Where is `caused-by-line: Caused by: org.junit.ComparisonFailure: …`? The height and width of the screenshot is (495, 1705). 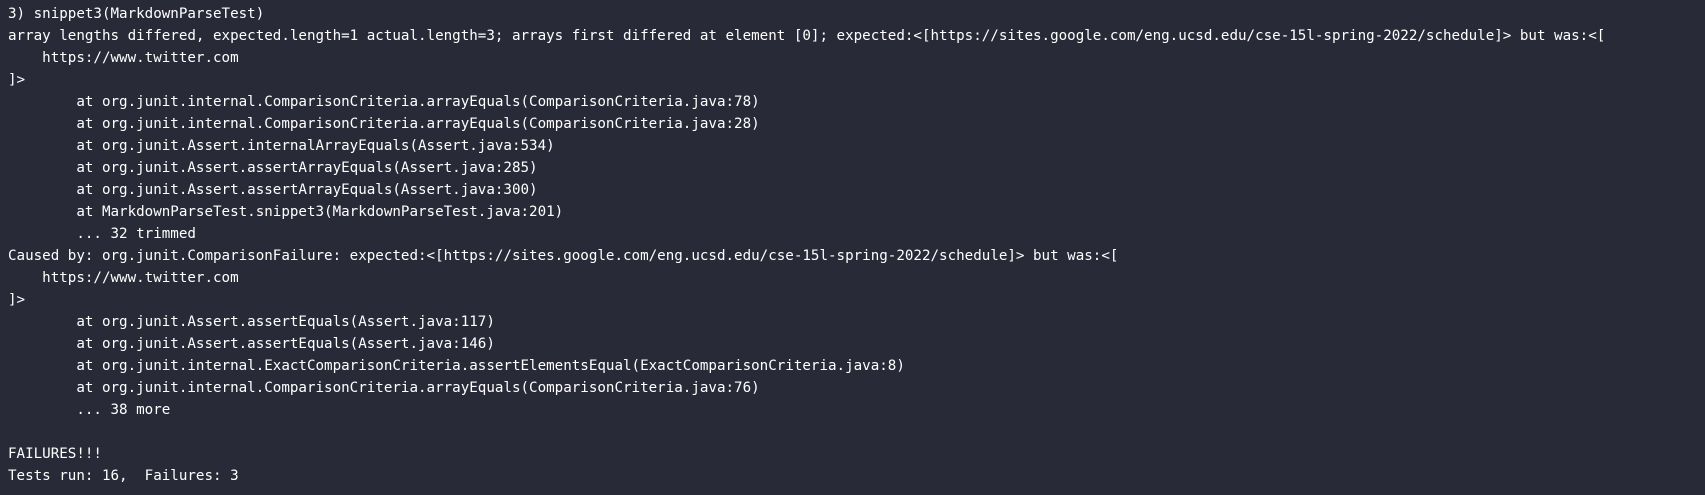
caused-by-line: Caused by: org.junit.ComparisonFailure: … is located at coordinates (563, 256).